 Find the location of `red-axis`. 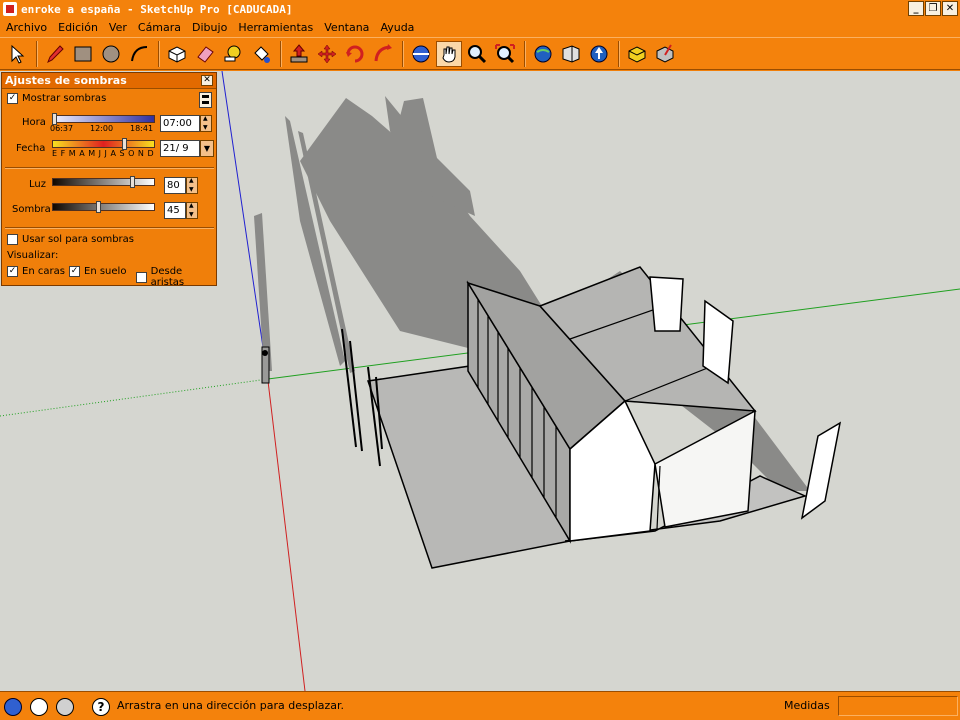

red-axis is located at coordinates (286, 535).